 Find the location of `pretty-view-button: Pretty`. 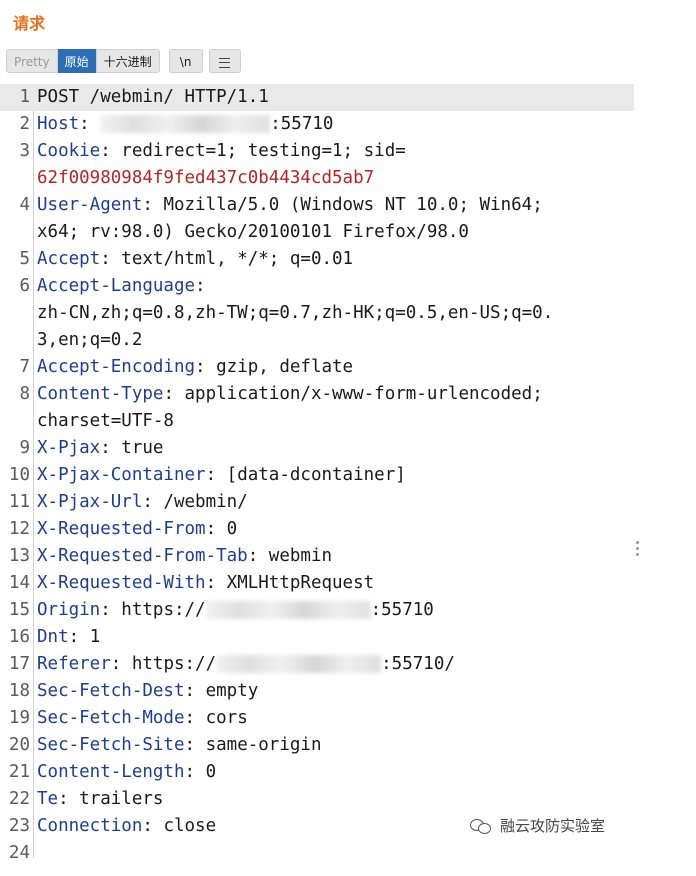

pretty-view-button: Pretty is located at coordinates (32, 61).